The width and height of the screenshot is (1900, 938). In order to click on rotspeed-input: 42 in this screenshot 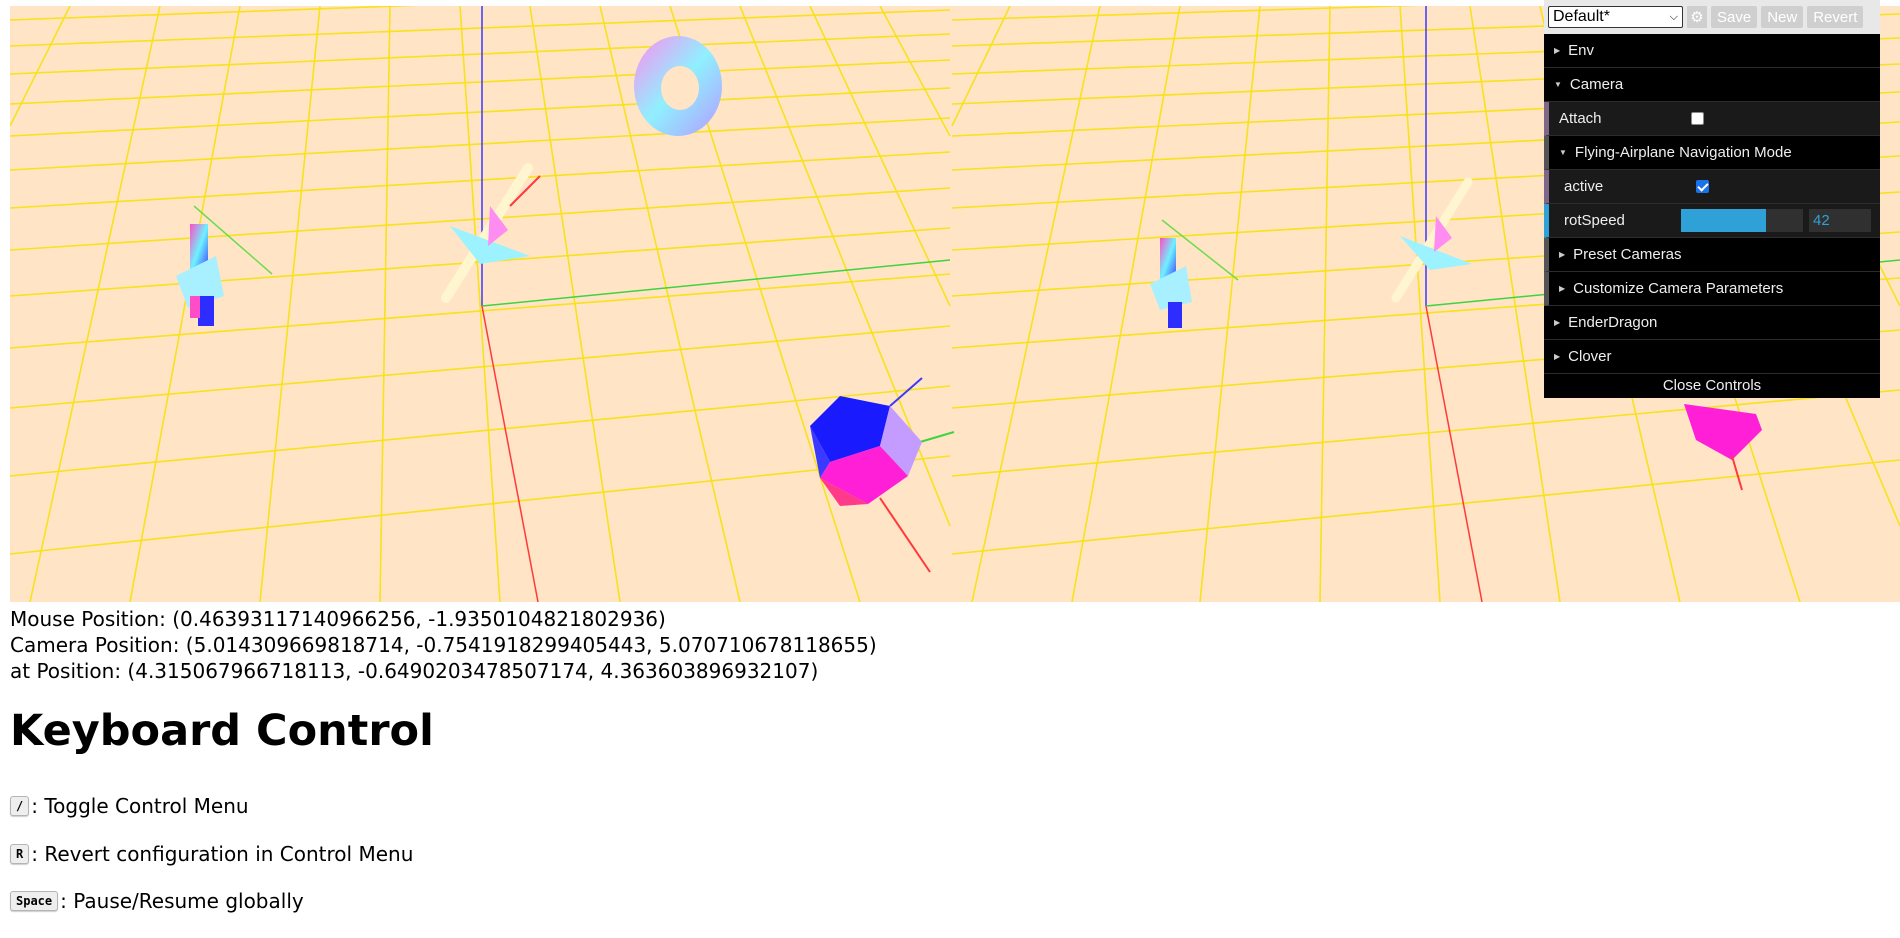, I will do `click(1840, 220)`.